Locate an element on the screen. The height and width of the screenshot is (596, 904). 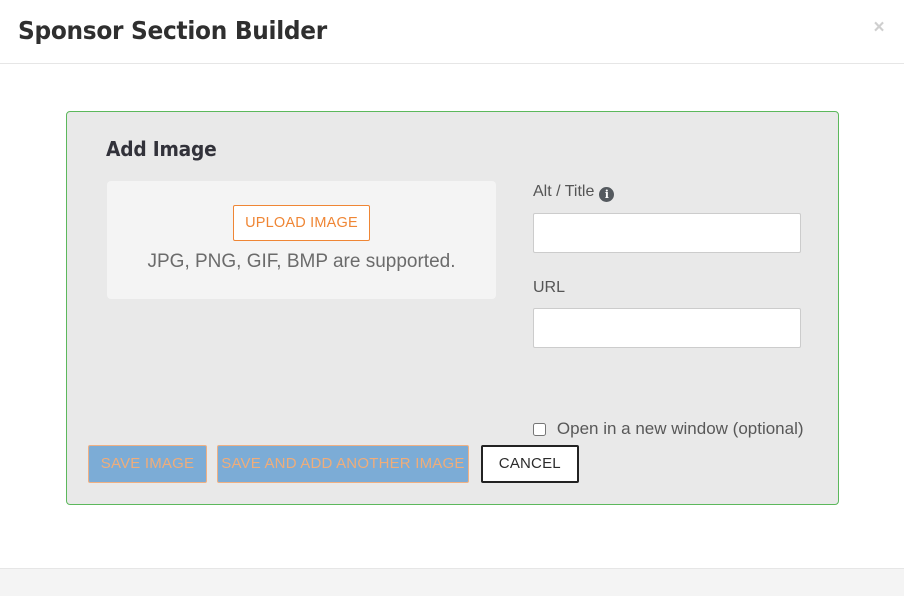
alt-title-label: Alt / Title i is located at coordinates (574, 192).